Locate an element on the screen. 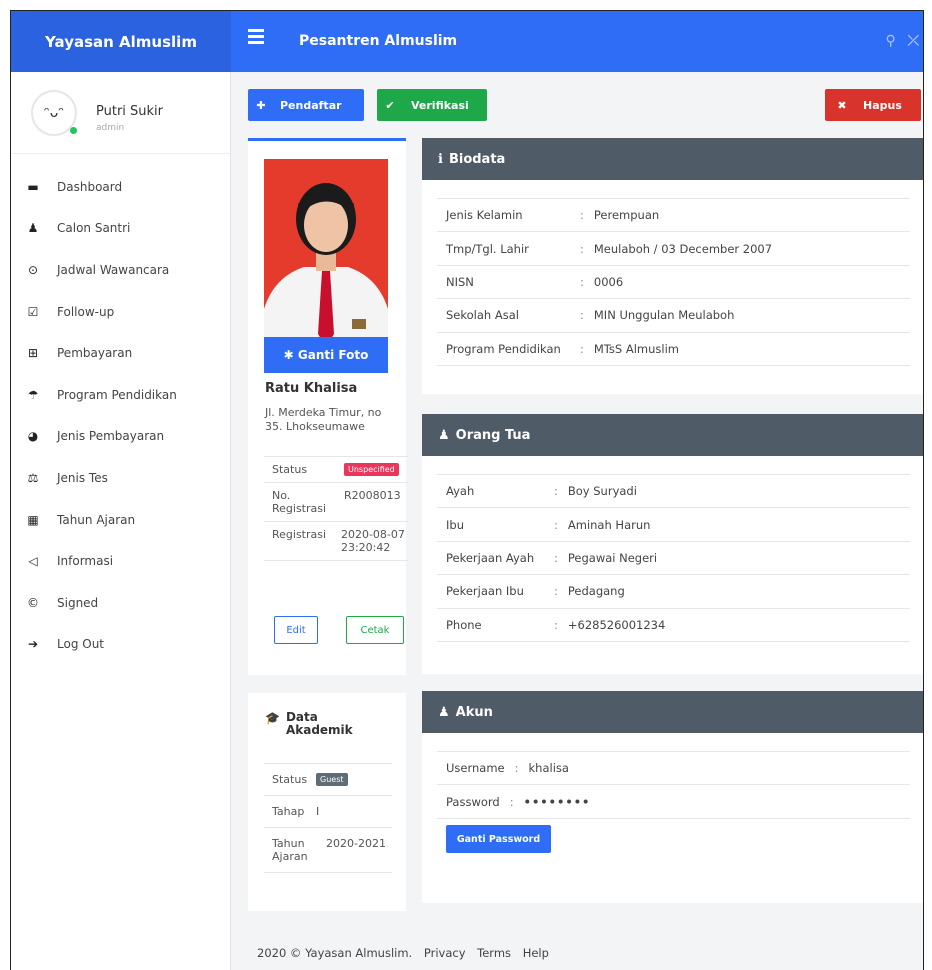 This screenshot has height=970, width=932. sidebar-item-informasi: ◁ Informasi is located at coordinates (120, 561).